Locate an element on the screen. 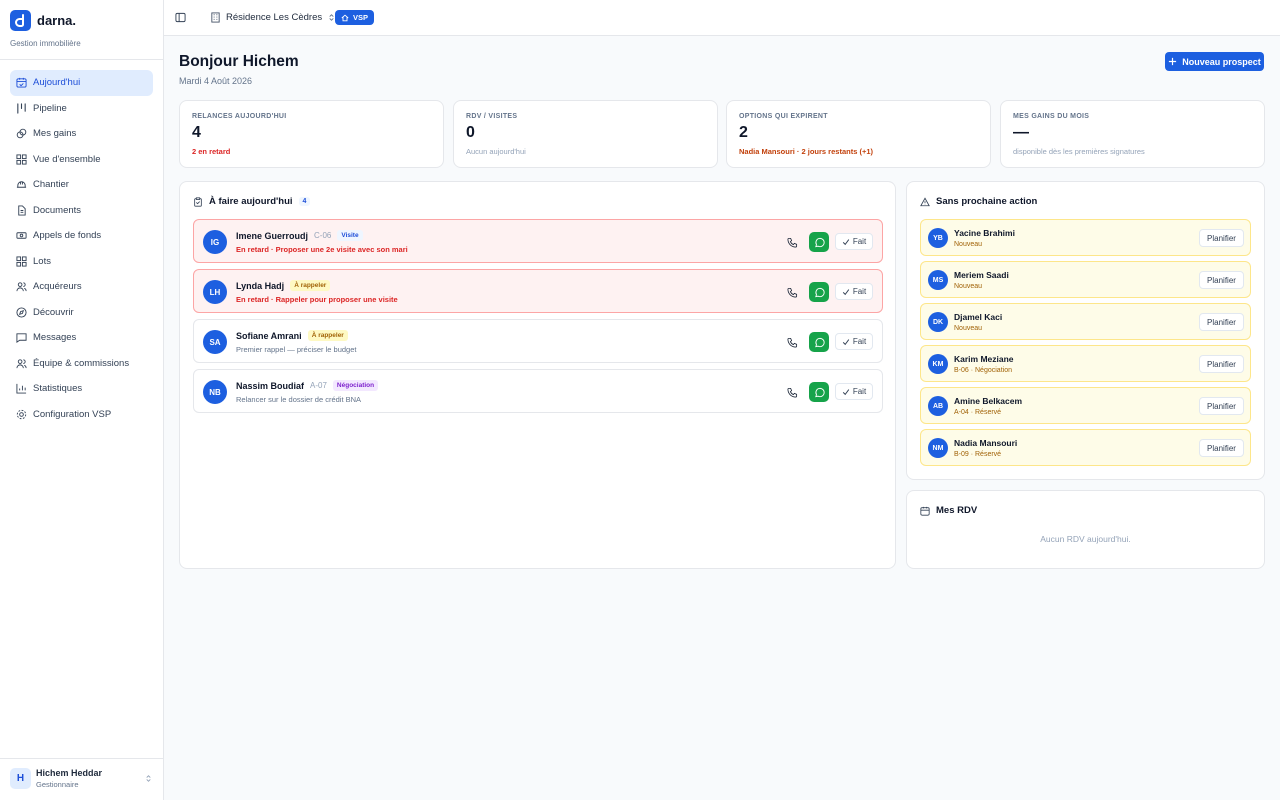 Image resolution: width=1280 pixels, height=800 pixels. avatar: SA is located at coordinates (215, 342).